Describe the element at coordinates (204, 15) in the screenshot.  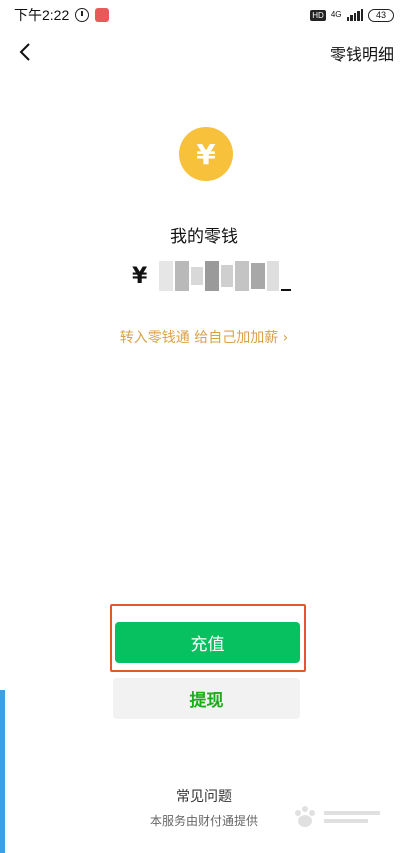
I see `status-bar: 下午2:22 HD 4G 43` at that location.